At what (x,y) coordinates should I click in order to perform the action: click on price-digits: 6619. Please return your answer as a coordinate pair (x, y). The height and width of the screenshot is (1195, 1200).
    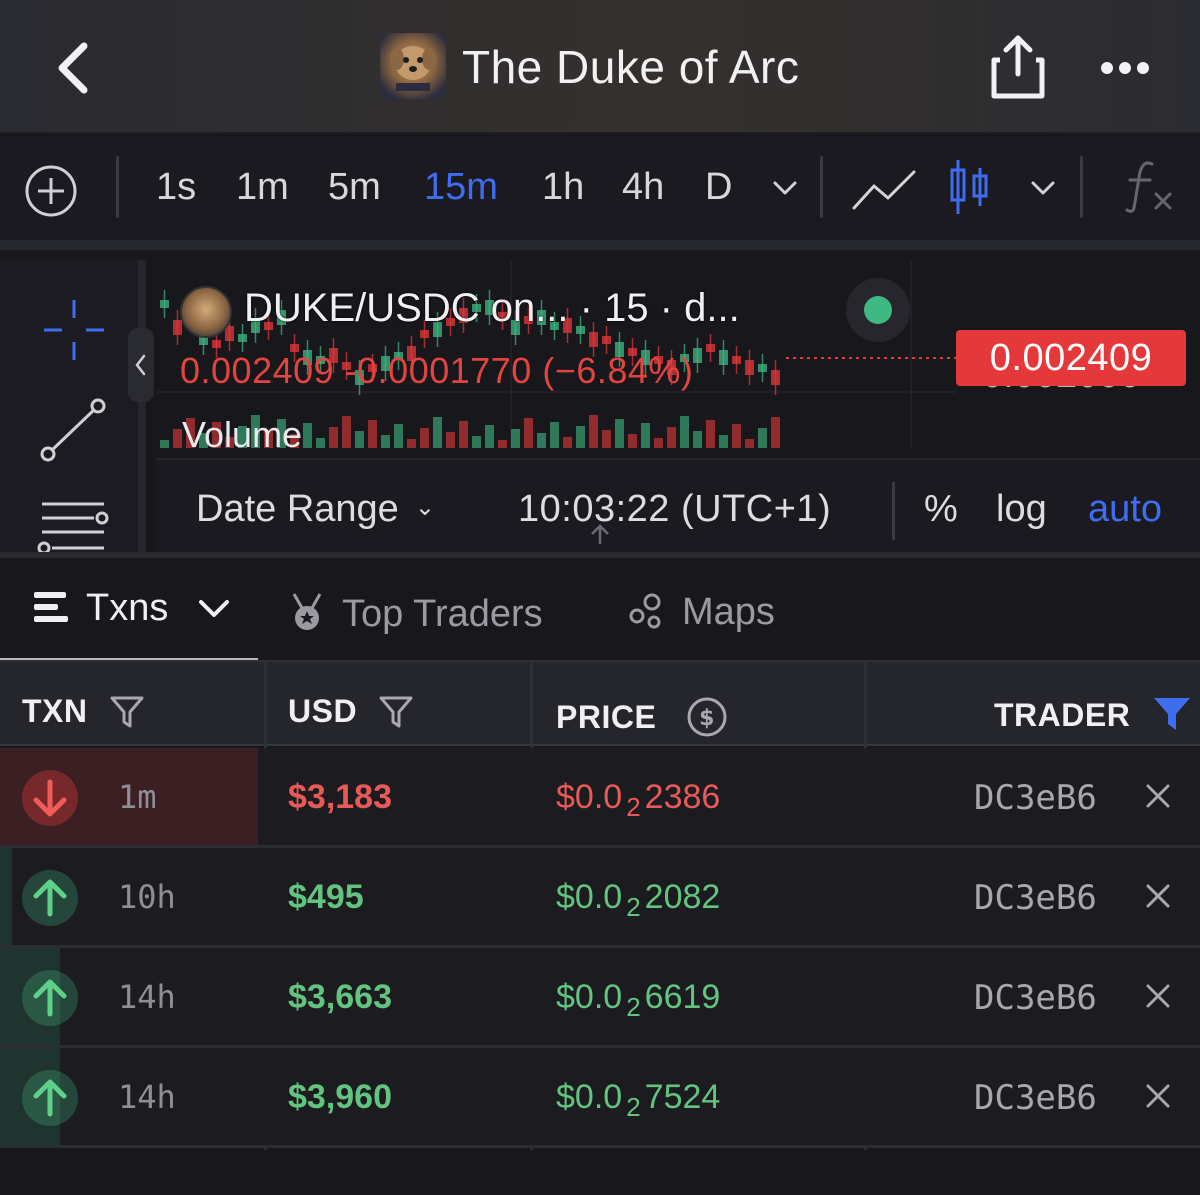
    Looking at the image, I should click on (682, 997).